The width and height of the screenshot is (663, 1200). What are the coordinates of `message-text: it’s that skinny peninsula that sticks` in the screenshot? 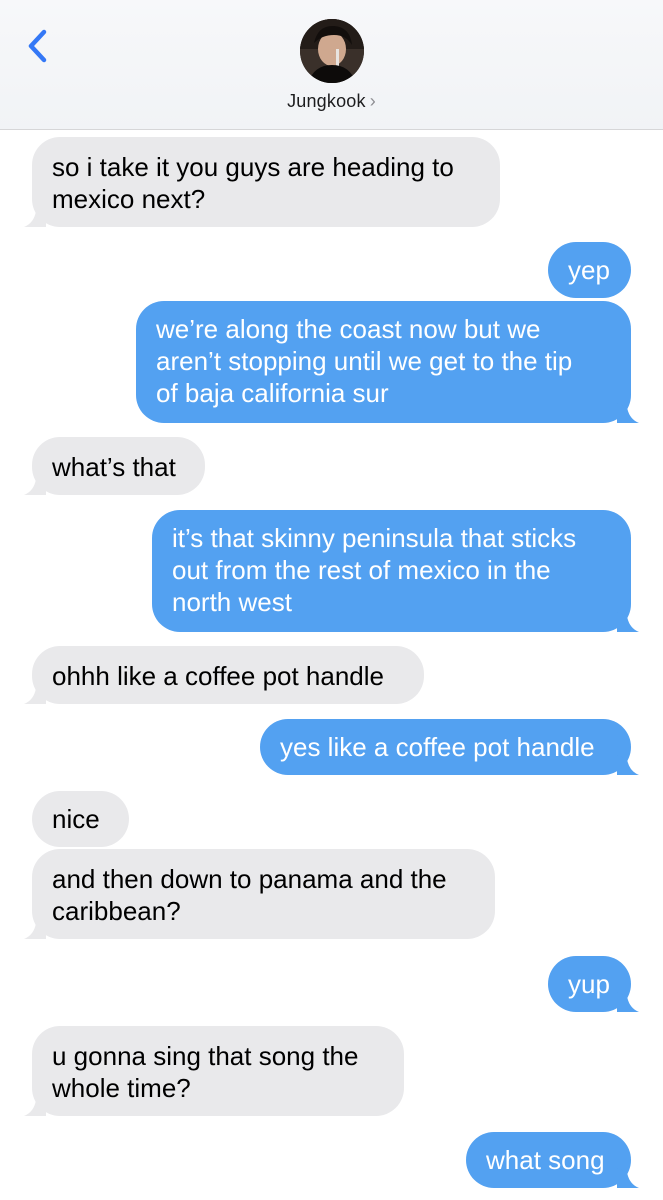 It's located at (374, 538).